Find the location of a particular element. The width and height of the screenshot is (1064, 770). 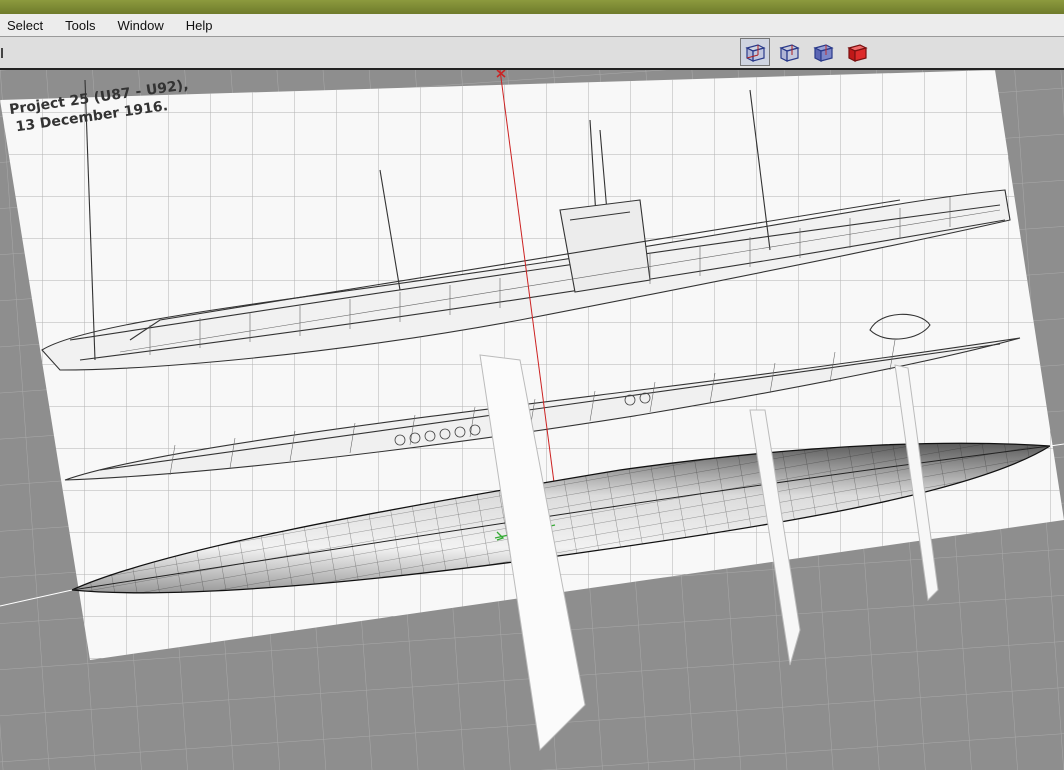

toolbar is located at coordinates (532, 53).